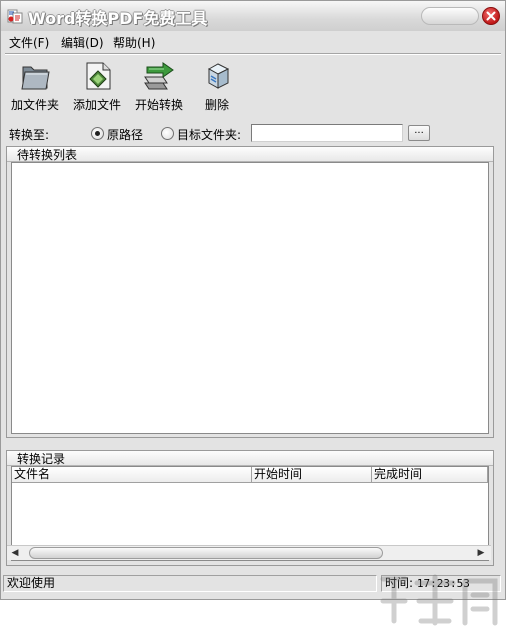  I want to click on menu-edit: 编辑(D), so click(82, 42).